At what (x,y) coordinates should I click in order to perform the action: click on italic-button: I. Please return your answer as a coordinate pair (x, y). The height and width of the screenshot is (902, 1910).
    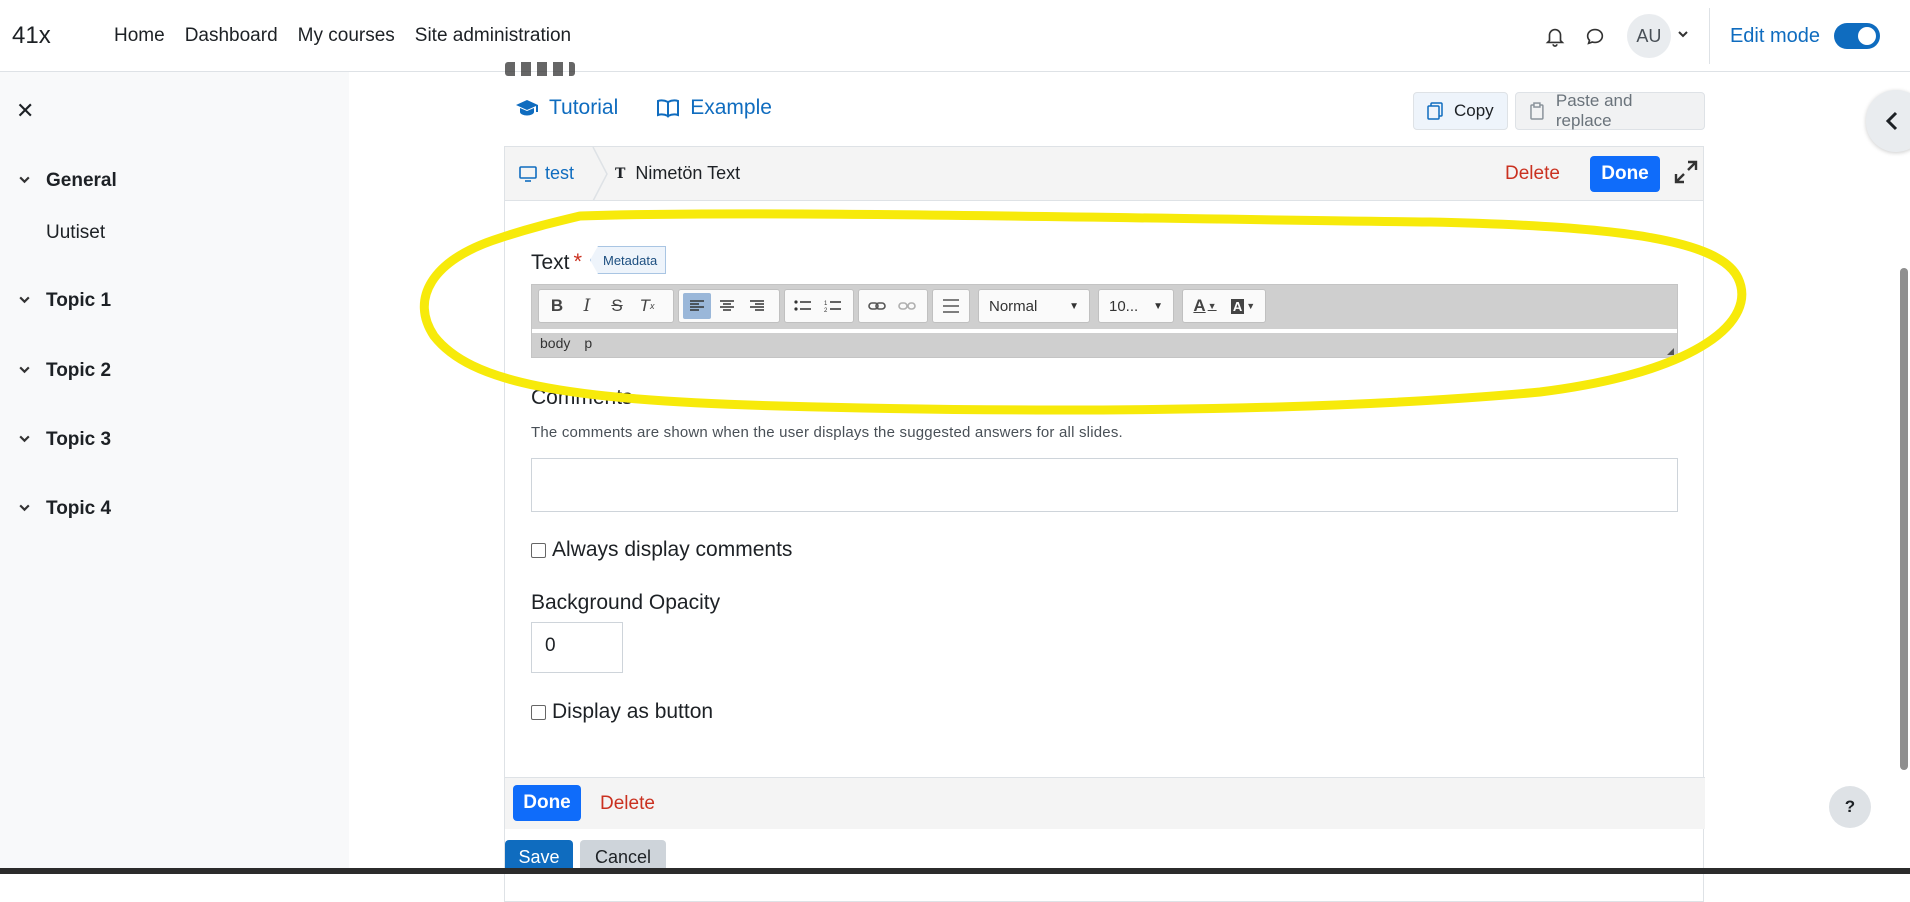
    Looking at the image, I should click on (587, 306).